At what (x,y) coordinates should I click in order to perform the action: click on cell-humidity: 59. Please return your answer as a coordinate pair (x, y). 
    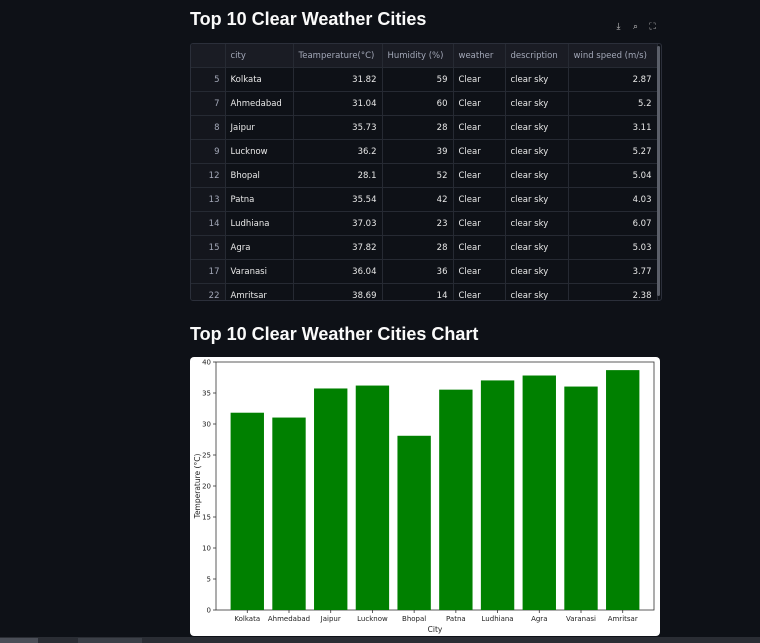
    Looking at the image, I should click on (418, 79).